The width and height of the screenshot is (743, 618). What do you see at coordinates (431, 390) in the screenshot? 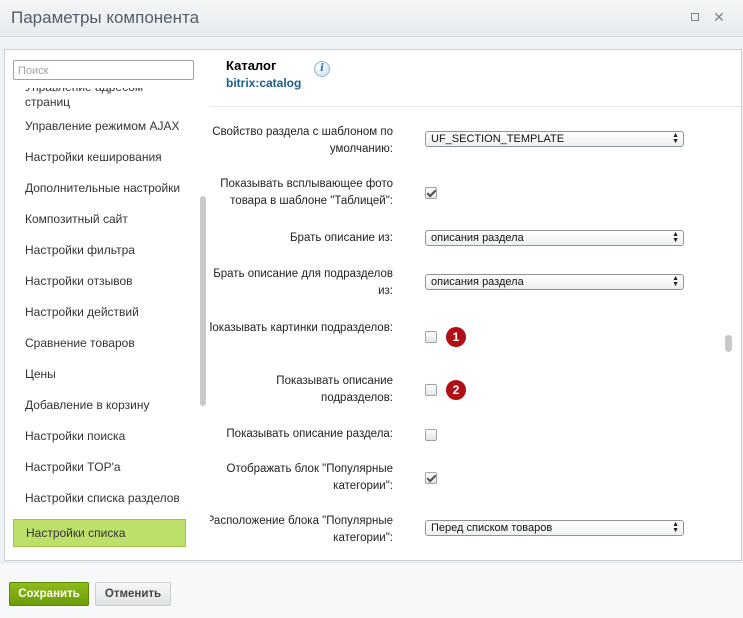
I see `subsection-description-checkbox` at bounding box center [431, 390].